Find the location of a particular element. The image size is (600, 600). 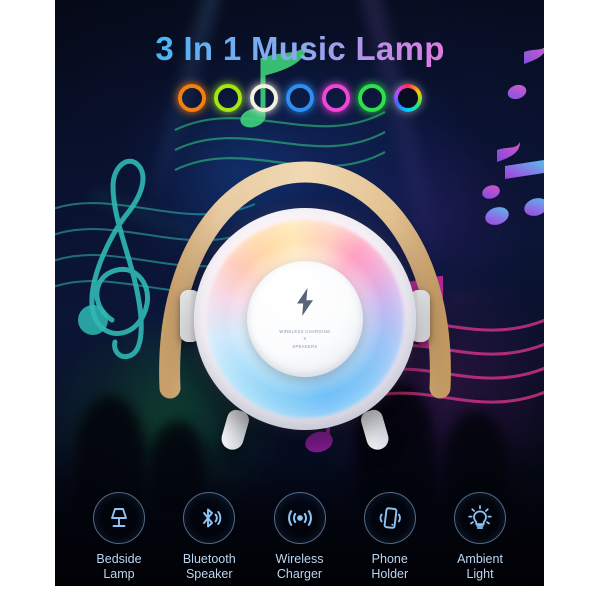

wireless-signal-icon is located at coordinates (299, 518).